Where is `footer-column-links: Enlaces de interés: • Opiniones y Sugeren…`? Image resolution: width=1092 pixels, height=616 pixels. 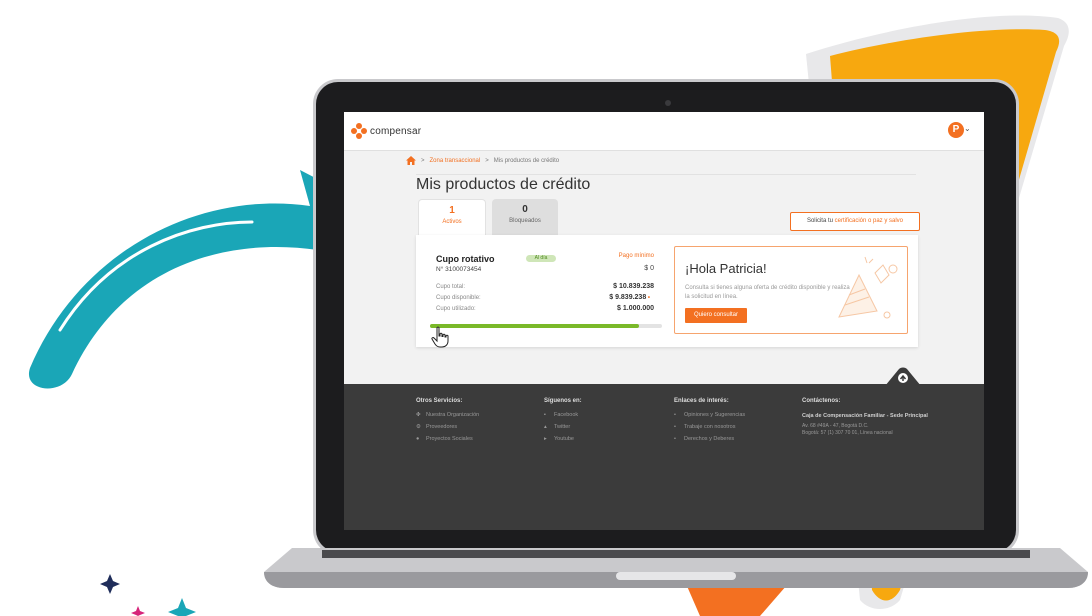 footer-column-links: Enlaces de interés: • Opiniones y Sugeren… is located at coordinates (738, 423).